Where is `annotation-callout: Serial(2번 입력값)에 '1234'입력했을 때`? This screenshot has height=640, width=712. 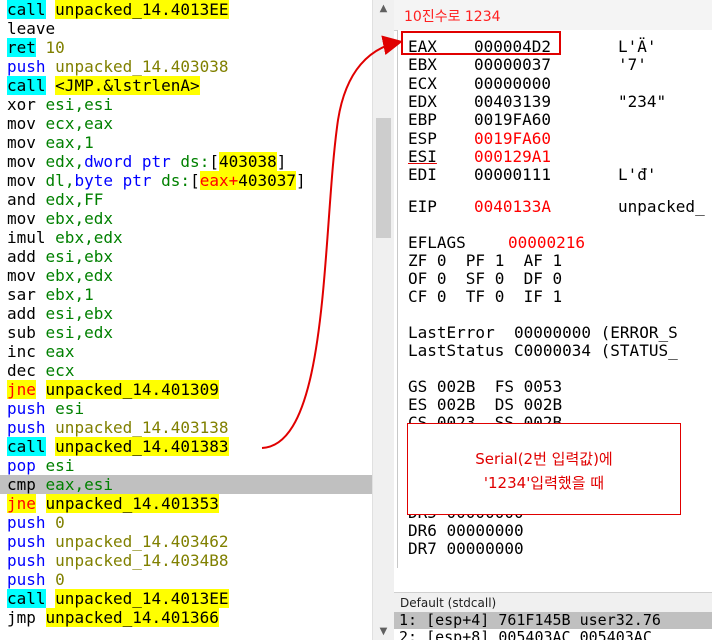 annotation-callout: Serial(2번 입력값)에 '1234'입력했을 때 is located at coordinates (544, 469).